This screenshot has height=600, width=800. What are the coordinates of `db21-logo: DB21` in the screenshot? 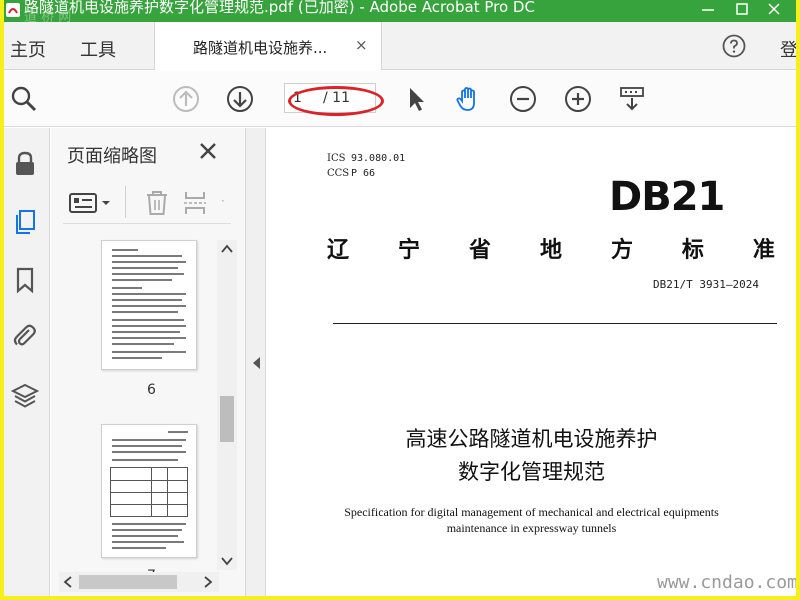 It's located at (667, 197).